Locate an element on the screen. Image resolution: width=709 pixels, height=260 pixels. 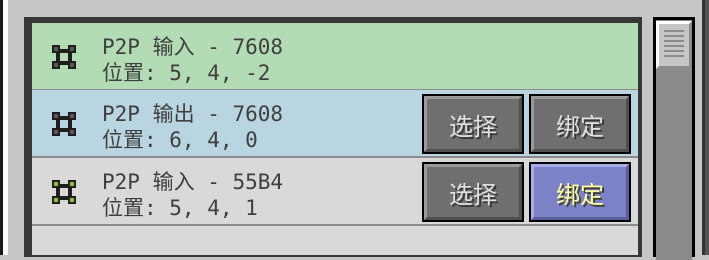
tunnel-position: 位置: 6, 4, 0 is located at coordinates (180, 140).